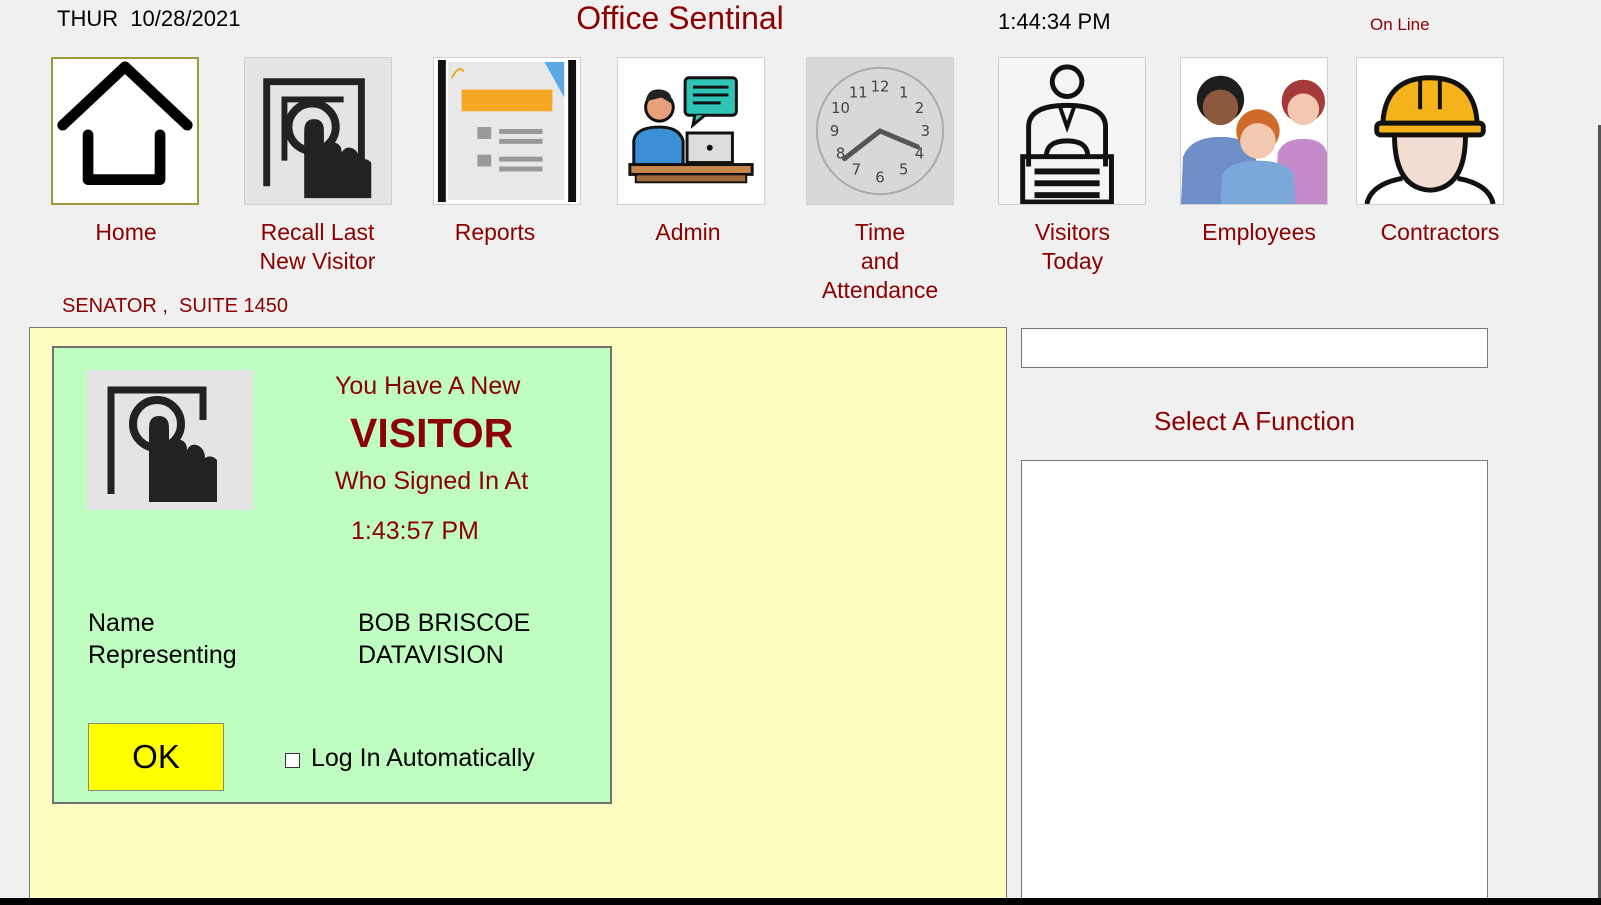 This screenshot has width=1601, height=905. I want to click on employees-button, so click(1254, 131).